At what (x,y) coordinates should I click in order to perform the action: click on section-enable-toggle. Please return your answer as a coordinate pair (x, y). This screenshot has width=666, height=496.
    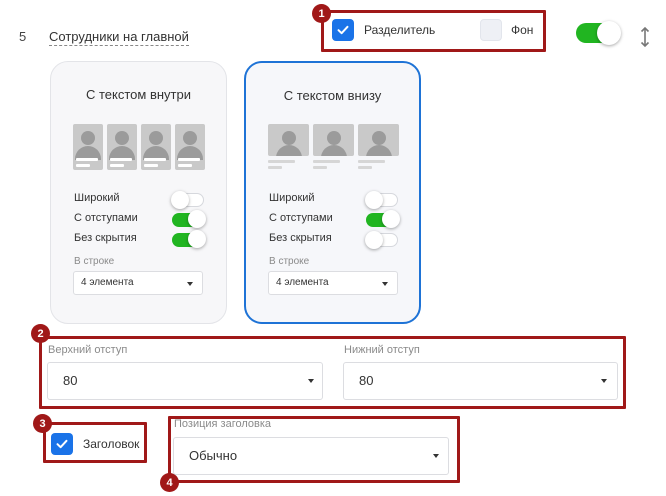
    Looking at the image, I should click on (598, 33).